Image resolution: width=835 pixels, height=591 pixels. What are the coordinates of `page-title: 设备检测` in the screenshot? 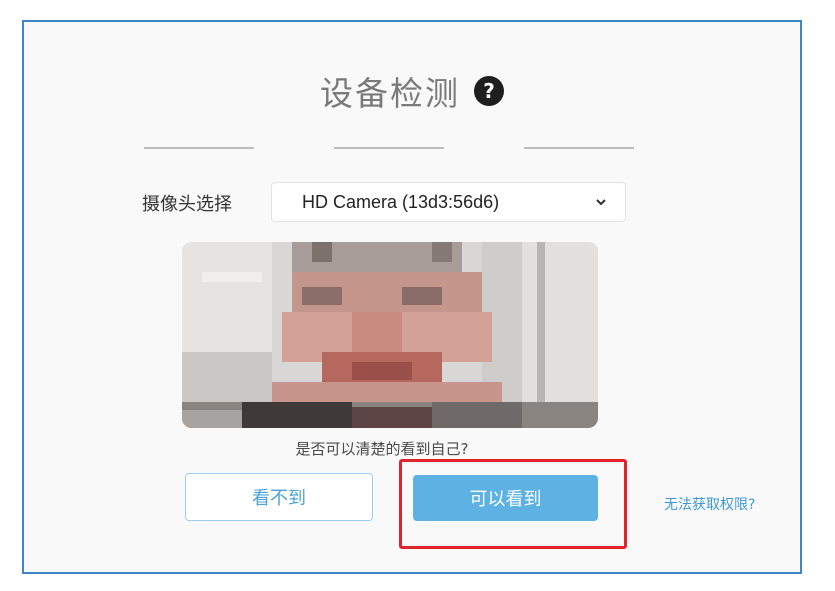 It's located at (390, 93).